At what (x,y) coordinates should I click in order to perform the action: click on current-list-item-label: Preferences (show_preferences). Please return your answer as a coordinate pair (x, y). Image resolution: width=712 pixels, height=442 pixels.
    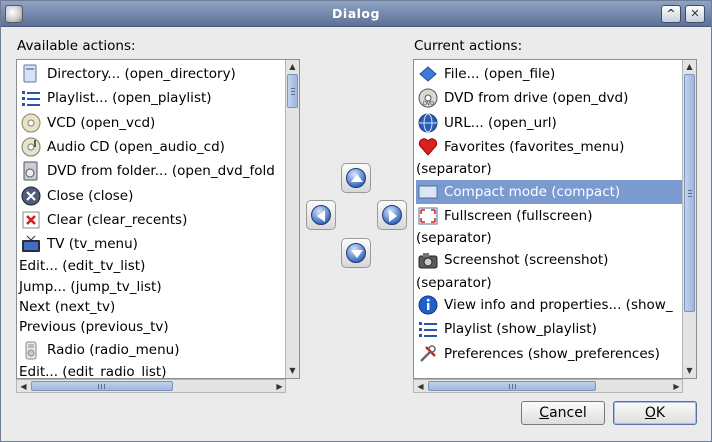
    Looking at the image, I should click on (552, 353).